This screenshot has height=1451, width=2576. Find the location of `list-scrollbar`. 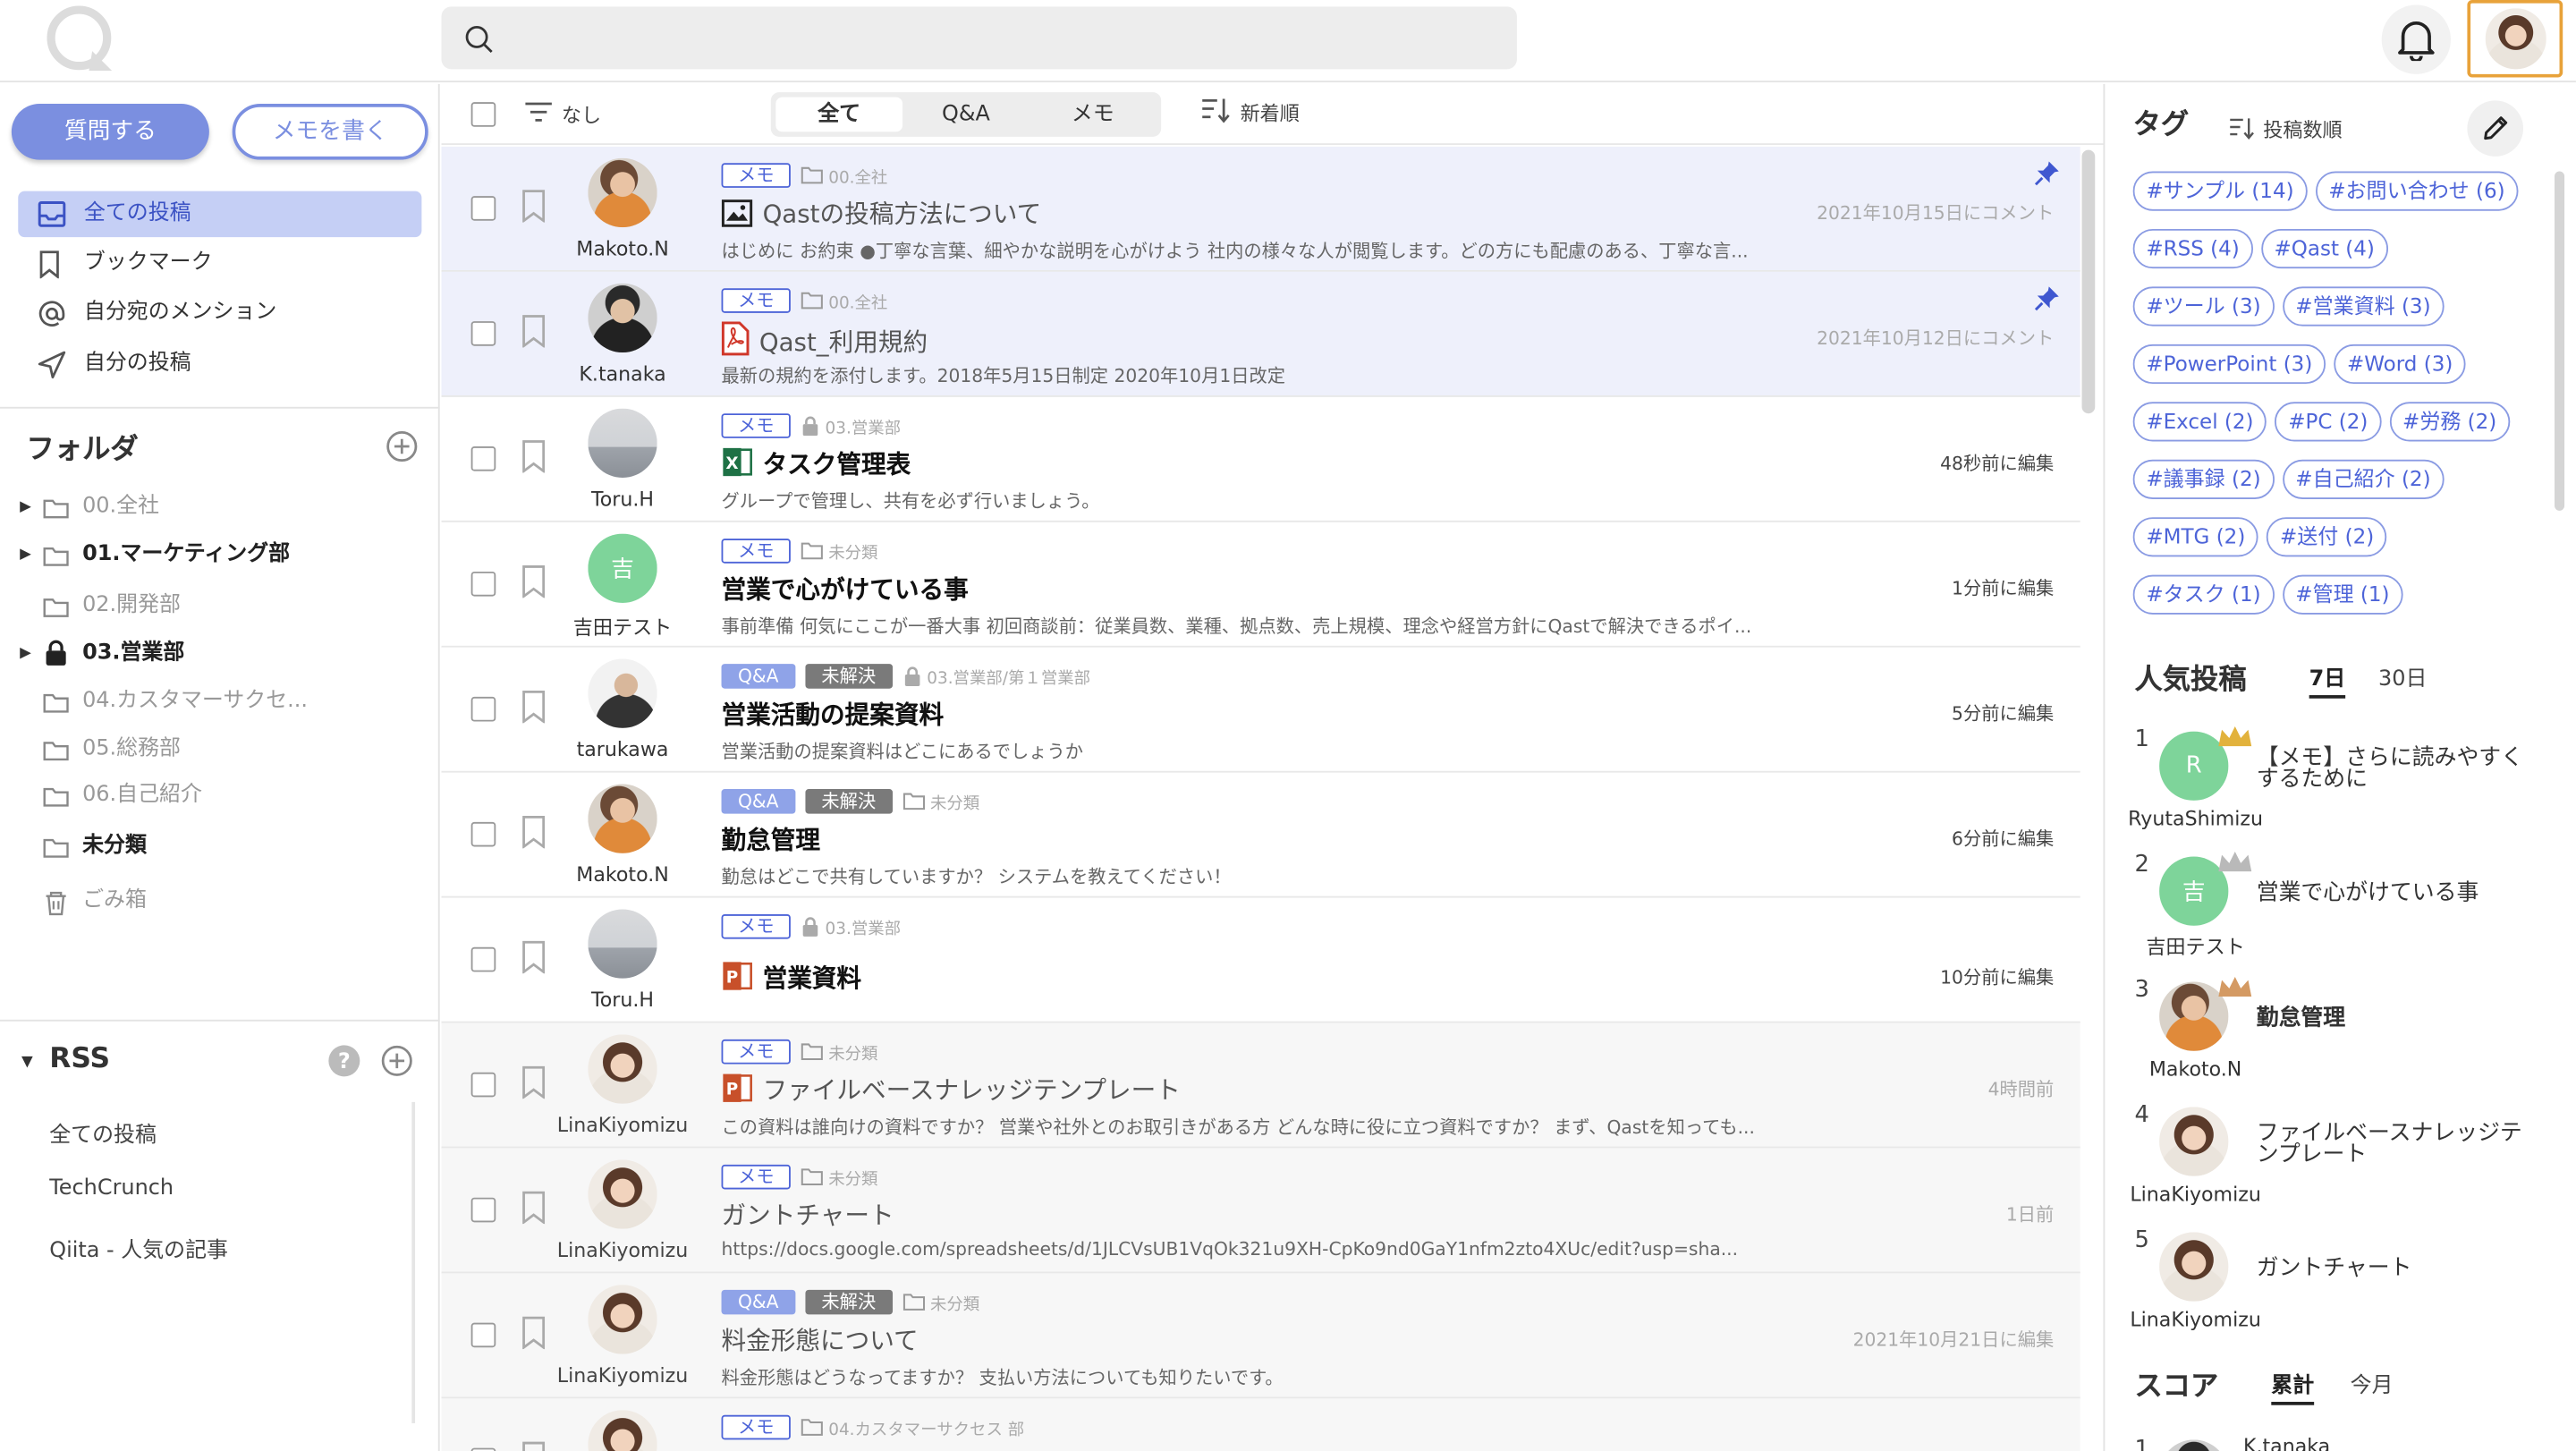

list-scrollbar is located at coordinates (2088, 281).